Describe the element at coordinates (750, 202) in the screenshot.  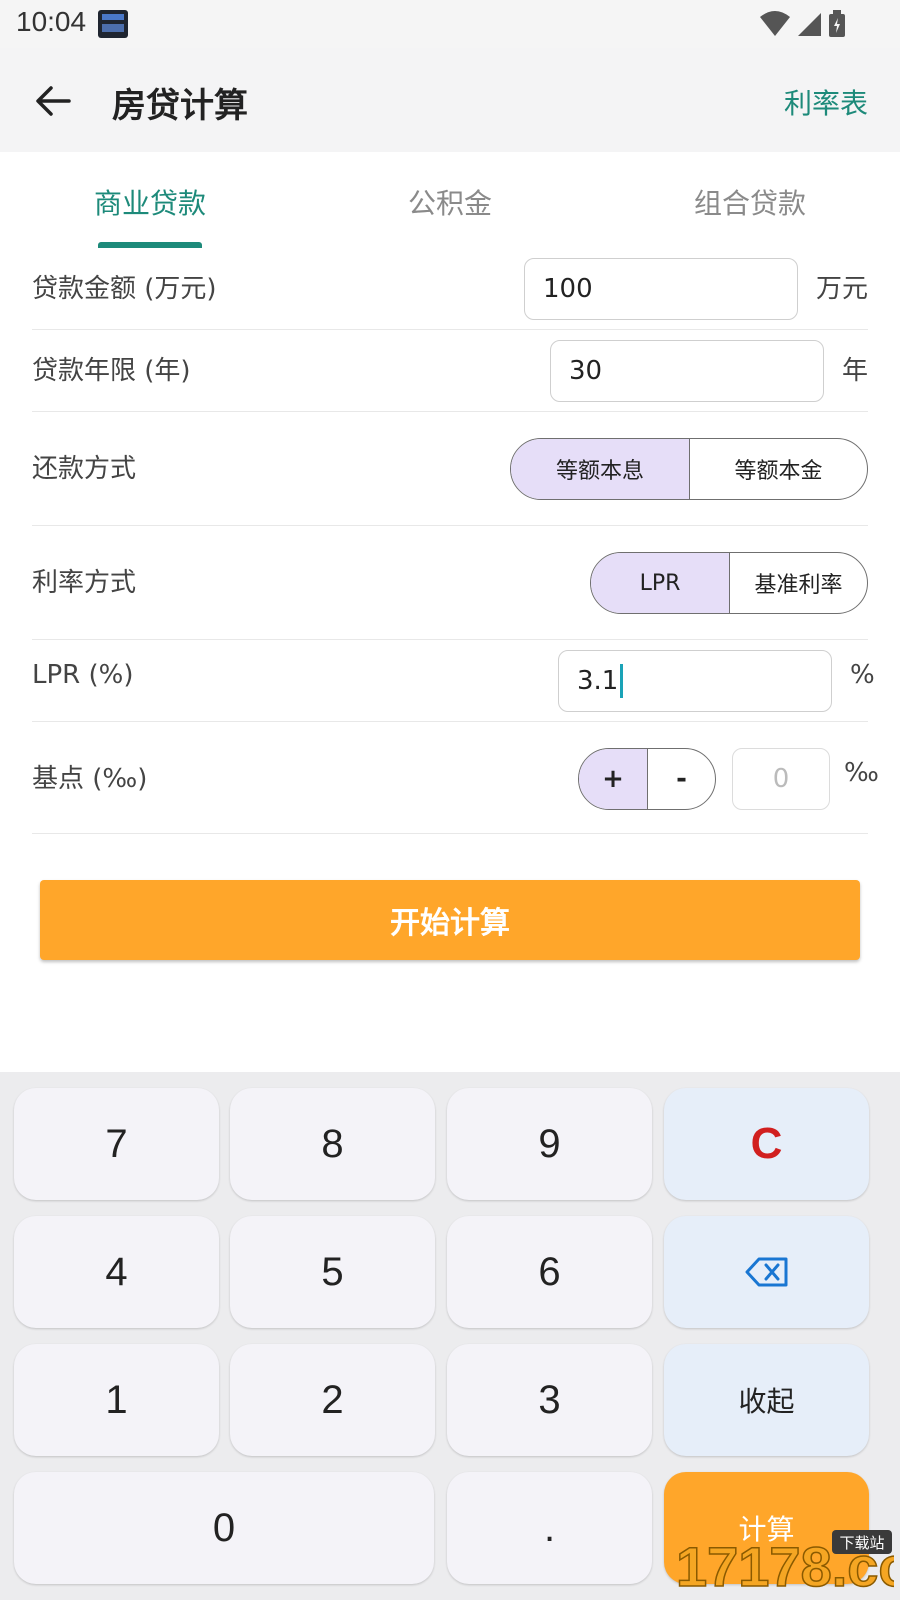
I see `tab-combined-loan: 组合贷款` at that location.